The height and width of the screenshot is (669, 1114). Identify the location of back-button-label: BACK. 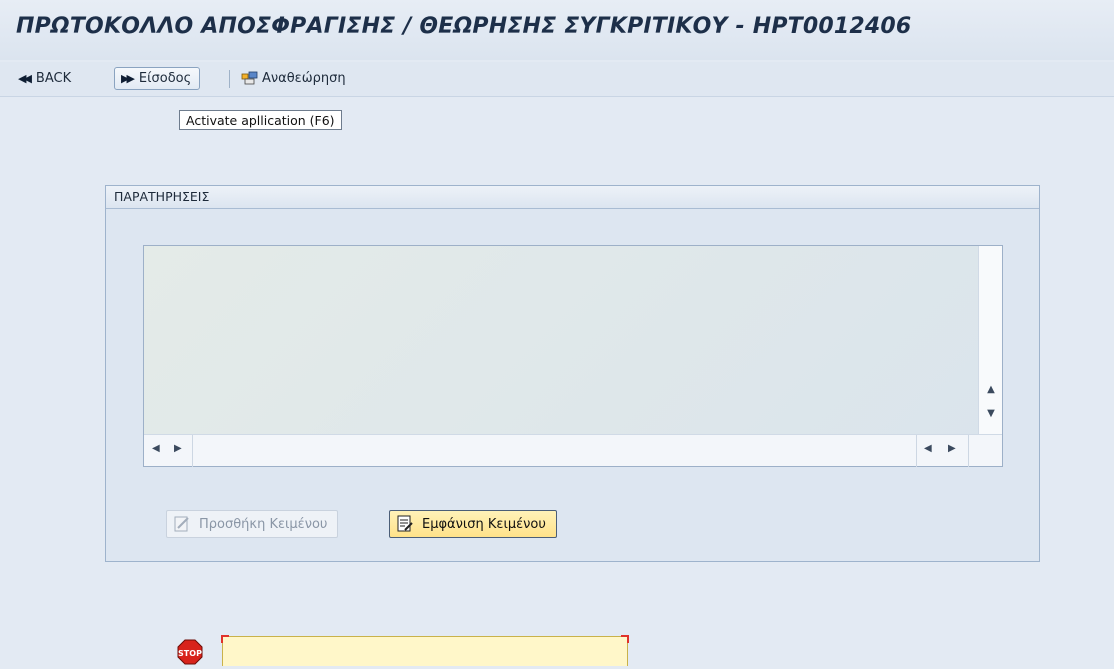
(53, 78).